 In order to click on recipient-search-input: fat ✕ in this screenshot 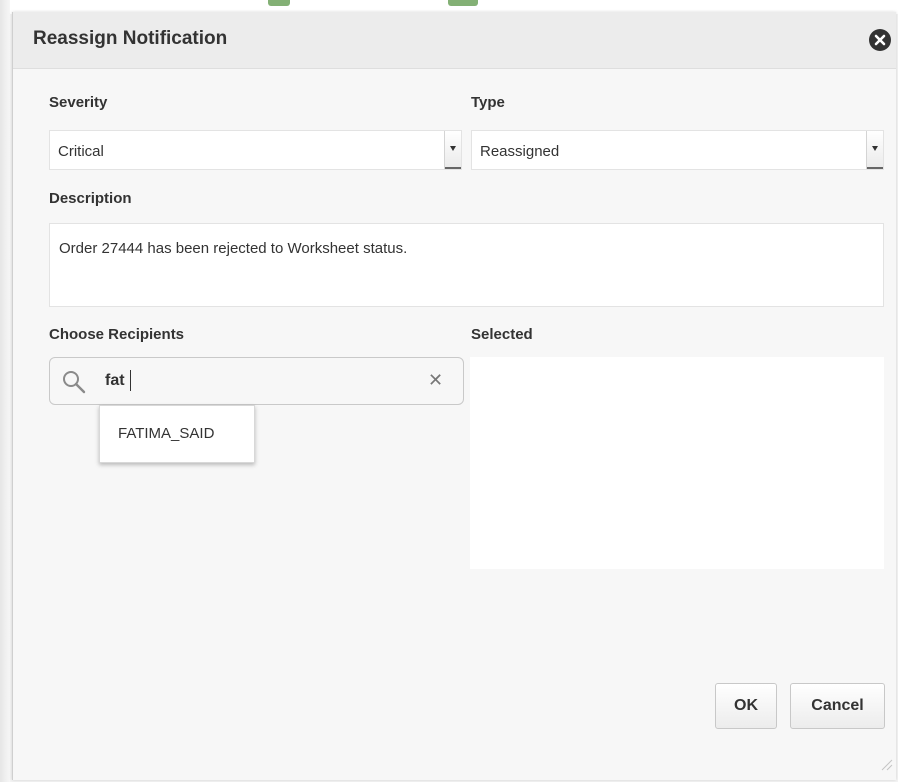, I will do `click(256, 381)`.